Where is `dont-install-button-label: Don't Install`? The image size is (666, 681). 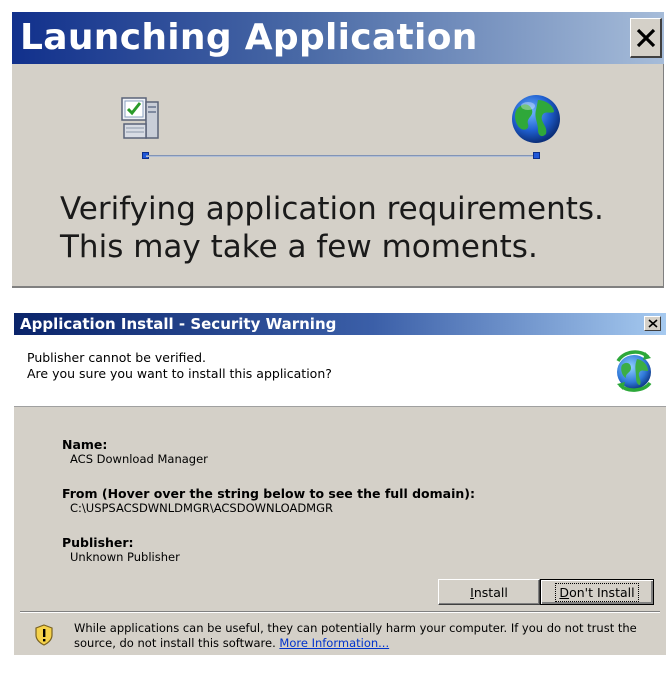 dont-install-button-label: Don't Install is located at coordinates (597, 592).